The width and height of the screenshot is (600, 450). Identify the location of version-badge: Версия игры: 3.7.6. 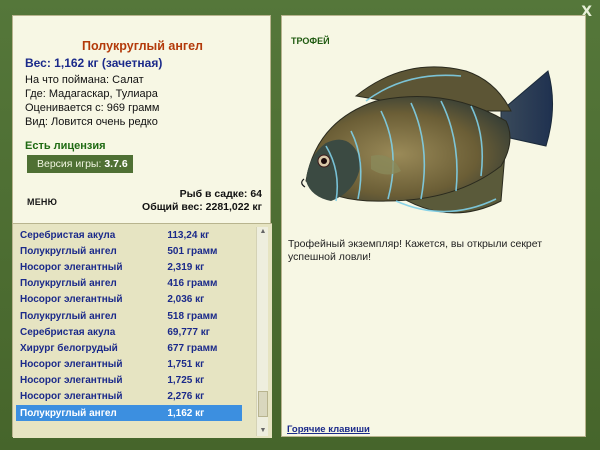
(80, 164).